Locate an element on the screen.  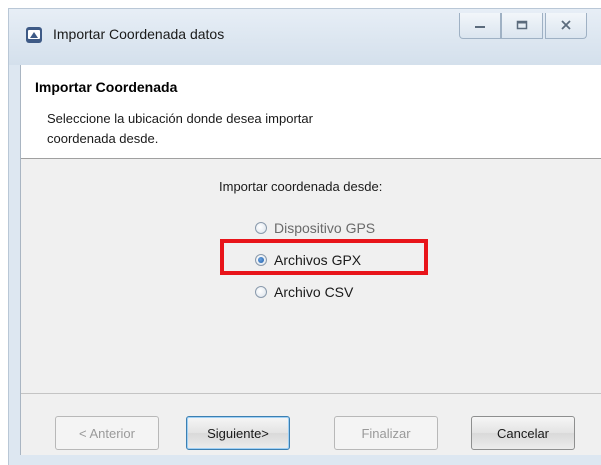
previous-button: < Anterior is located at coordinates (107, 433).